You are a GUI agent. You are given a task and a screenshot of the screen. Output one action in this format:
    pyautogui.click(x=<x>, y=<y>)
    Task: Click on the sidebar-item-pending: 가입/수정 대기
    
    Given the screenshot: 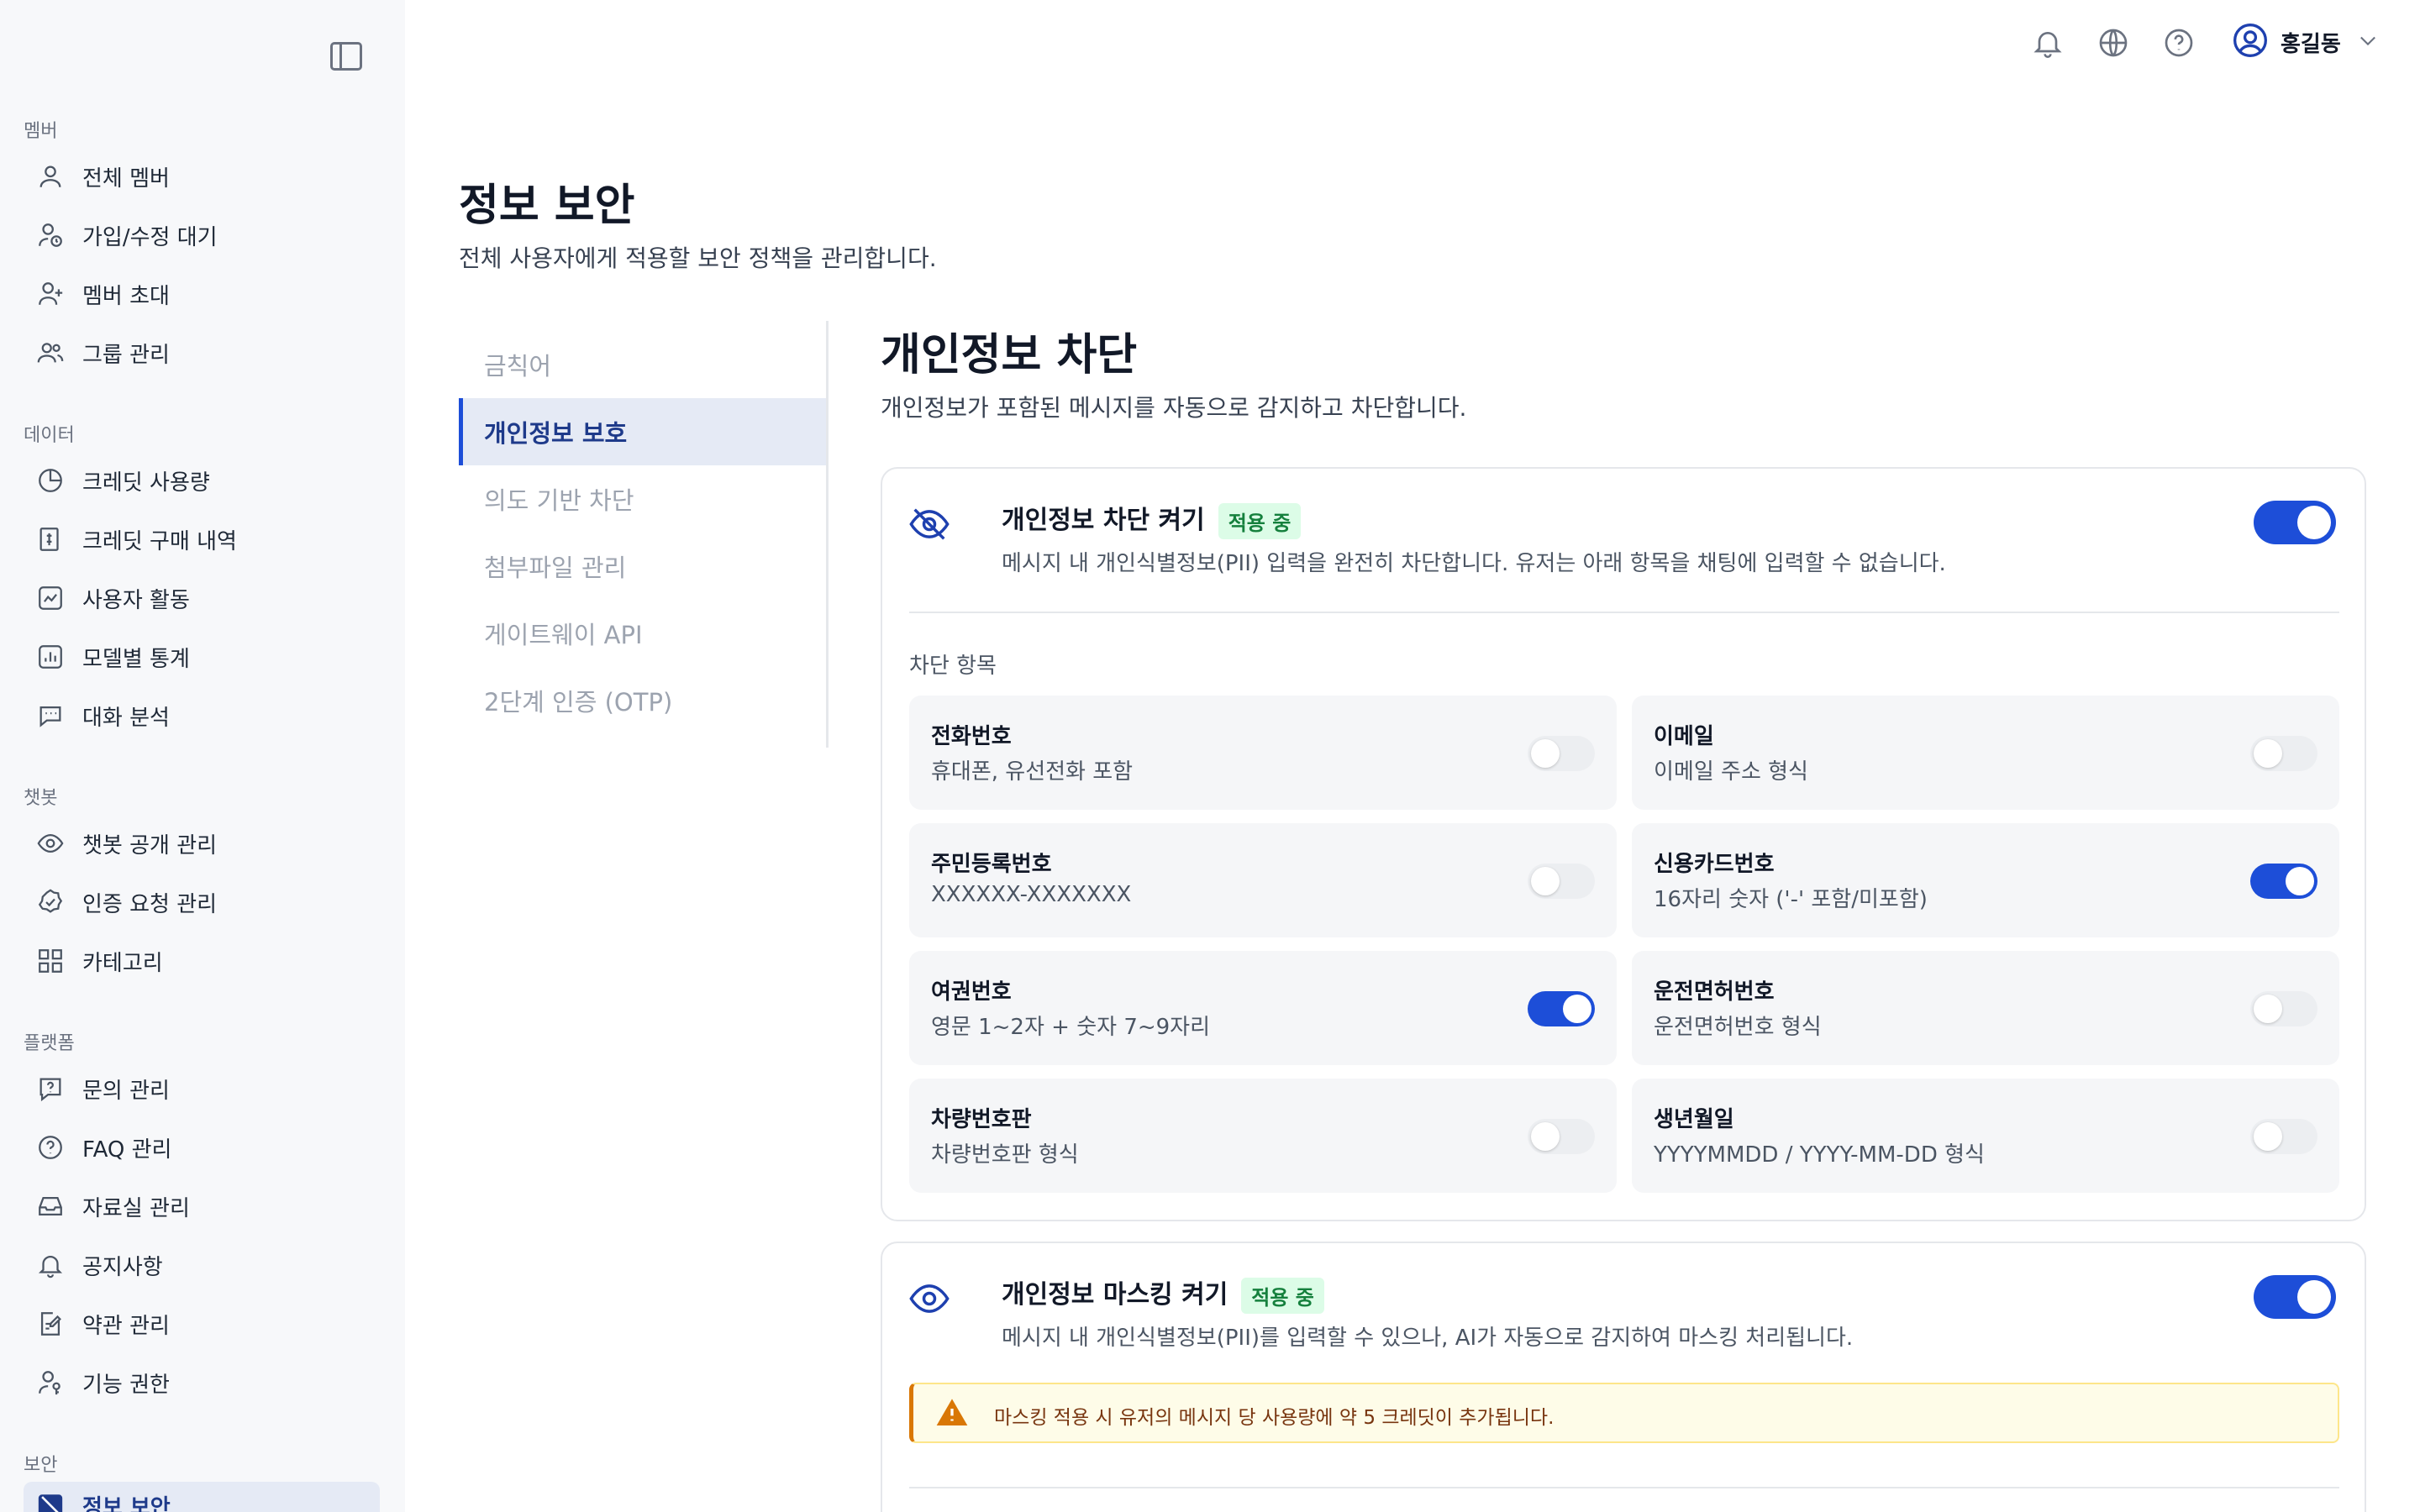 What is the action you would take?
    pyautogui.click(x=202, y=235)
    